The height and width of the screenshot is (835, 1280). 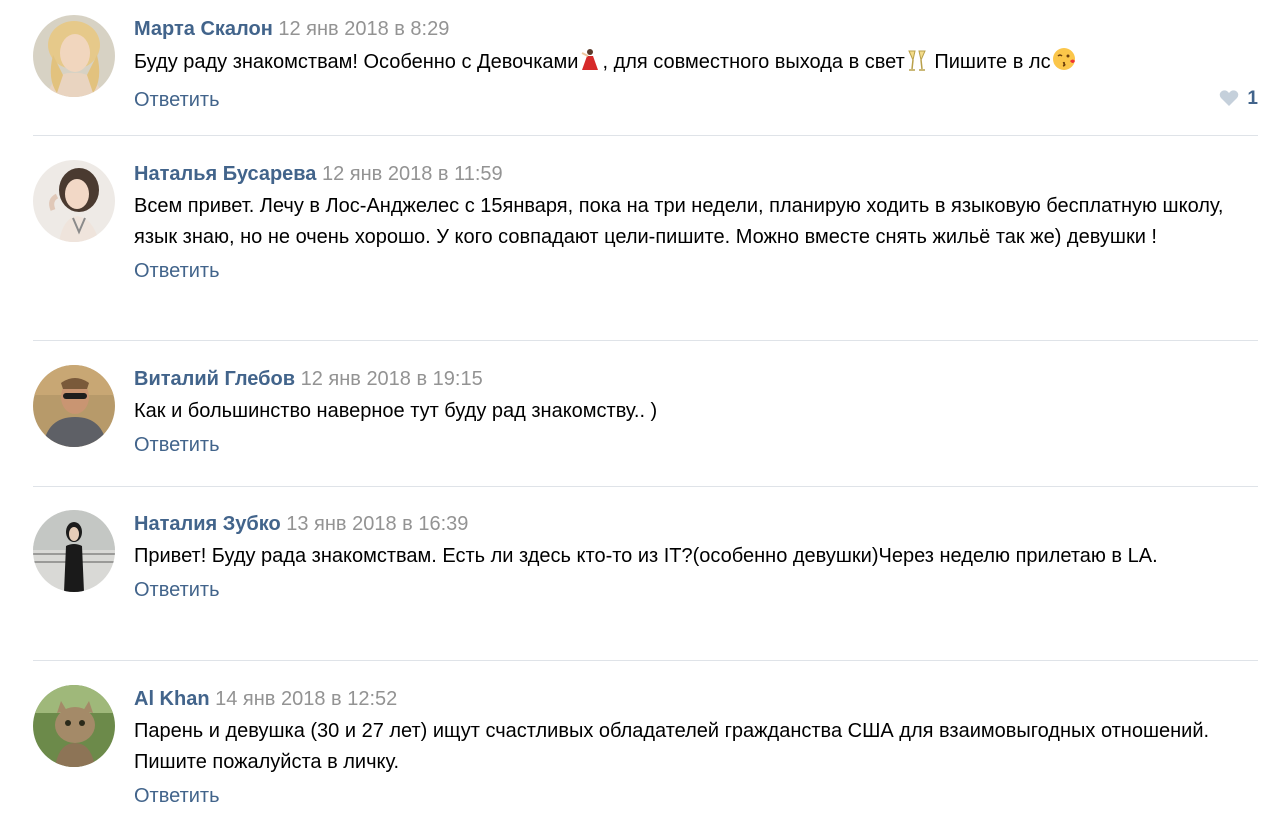 What do you see at coordinates (590, 65) in the screenshot?
I see `dancer-emoji` at bounding box center [590, 65].